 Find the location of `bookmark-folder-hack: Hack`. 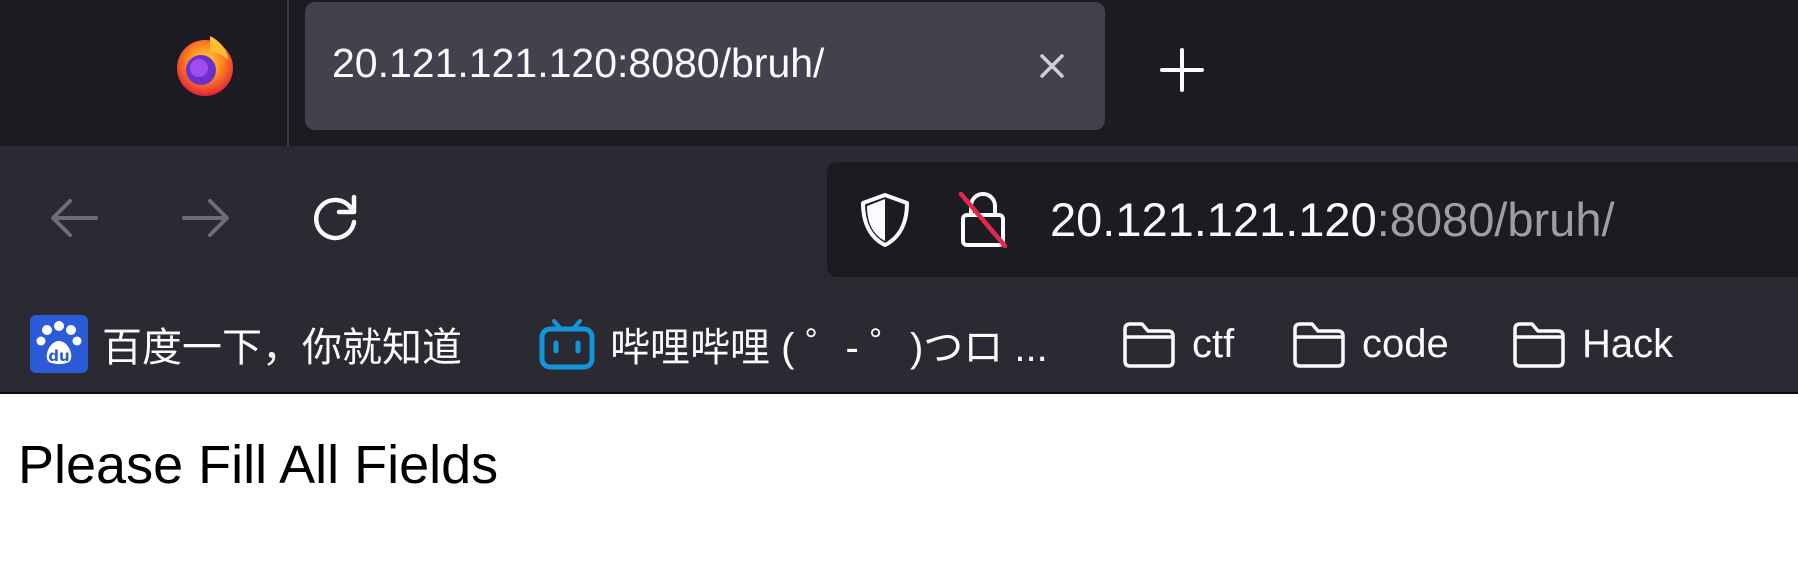

bookmark-folder-hack: Hack is located at coordinates (1591, 344).